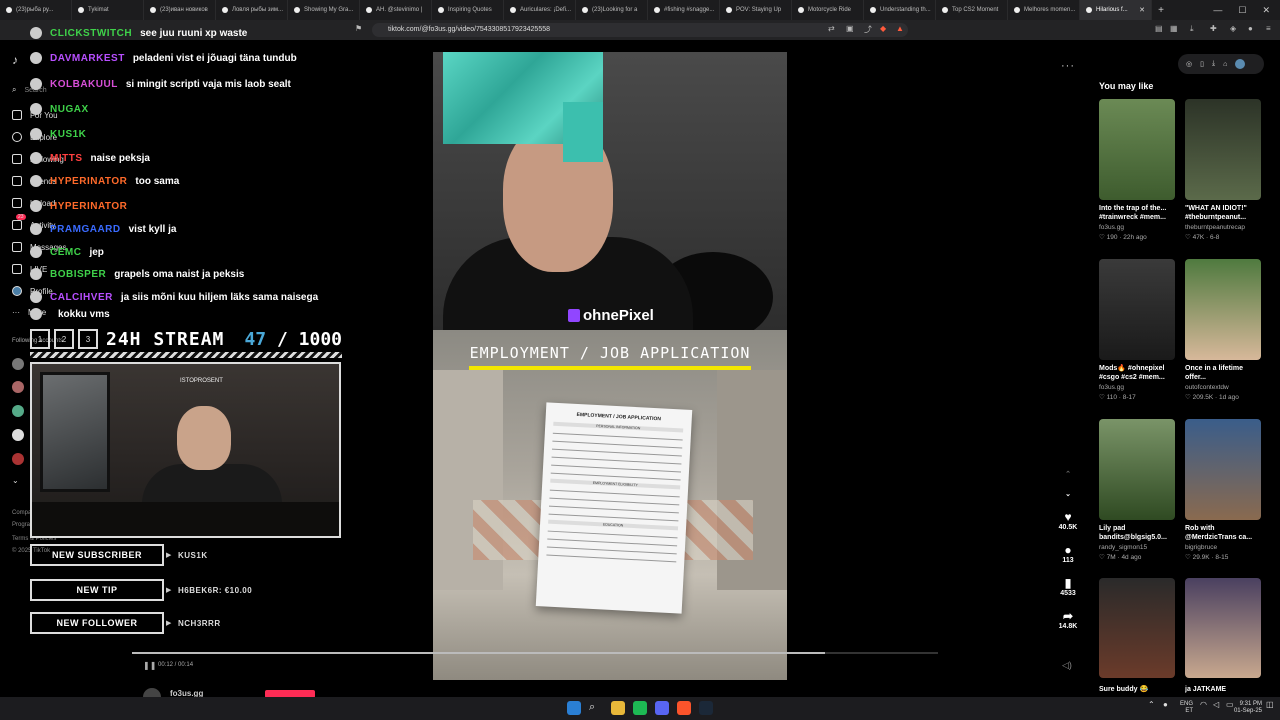 This screenshot has width=1280, height=720. What do you see at coordinates (828, 10) in the screenshot?
I see `browser-tab: Motorcycle Ride` at bounding box center [828, 10].